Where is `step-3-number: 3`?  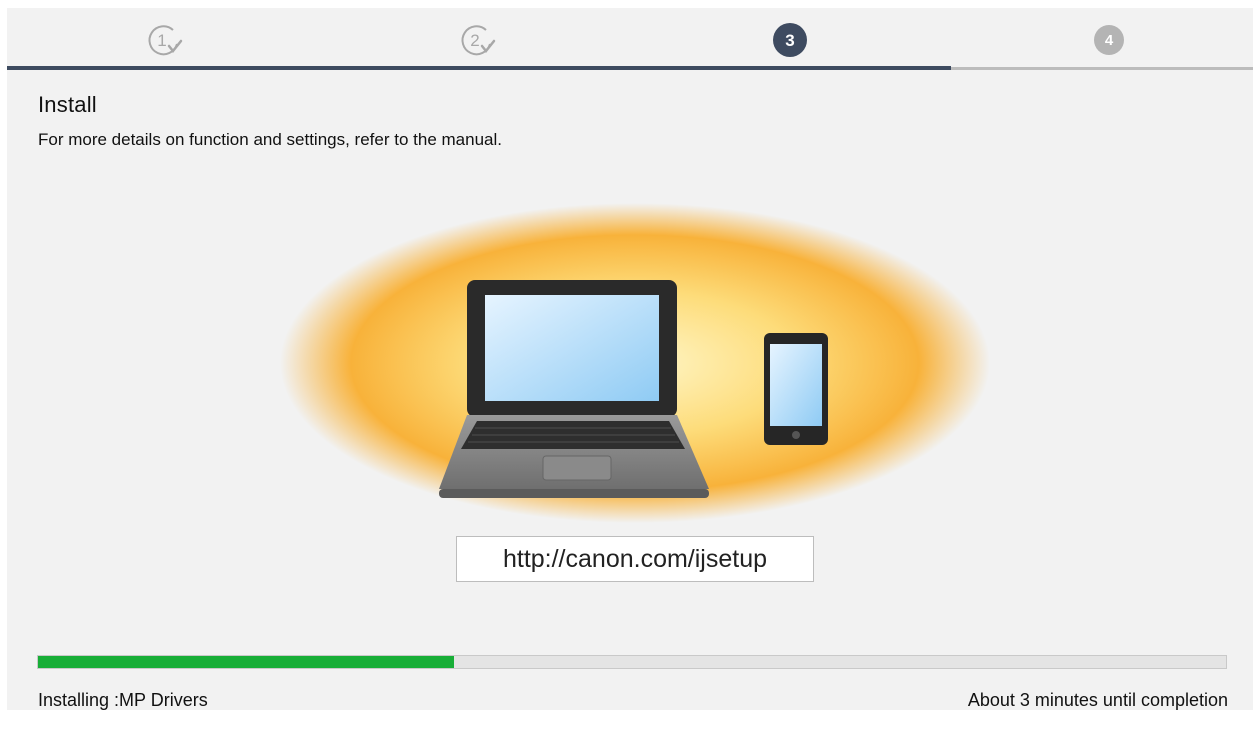
step-3-number: 3 is located at coordinates (789, 40).